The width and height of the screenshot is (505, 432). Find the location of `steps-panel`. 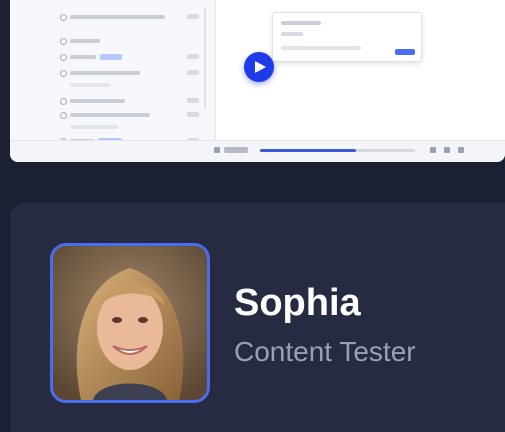

steps-panel is located at coordinates (113, 72).